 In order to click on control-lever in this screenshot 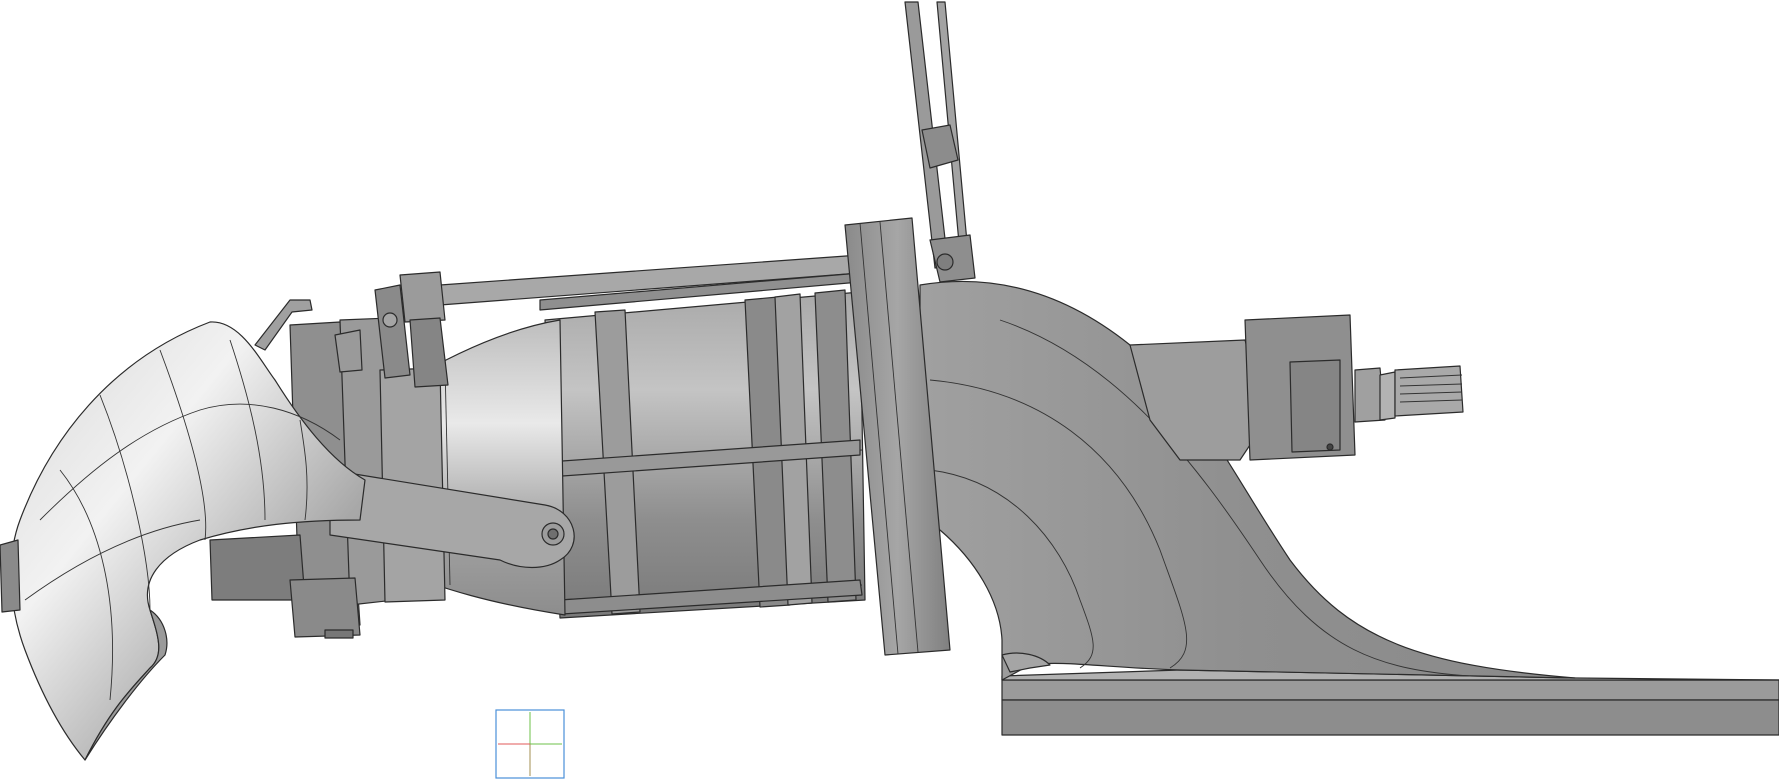, I will do `click(940, 142)`.